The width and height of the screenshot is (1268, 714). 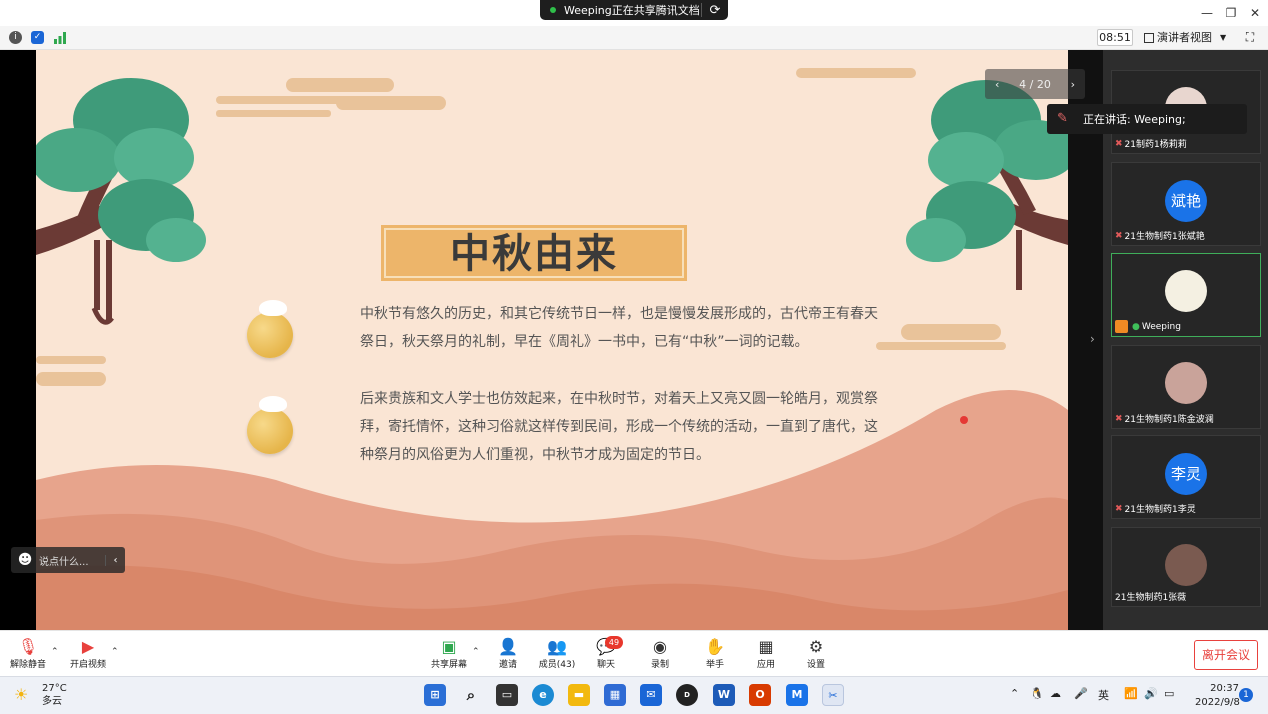 What do you see at coordinates (1250, 37) in the screenshot?
I see `fullscreen-icon: ⛶` at bounding box center [1250, 37].